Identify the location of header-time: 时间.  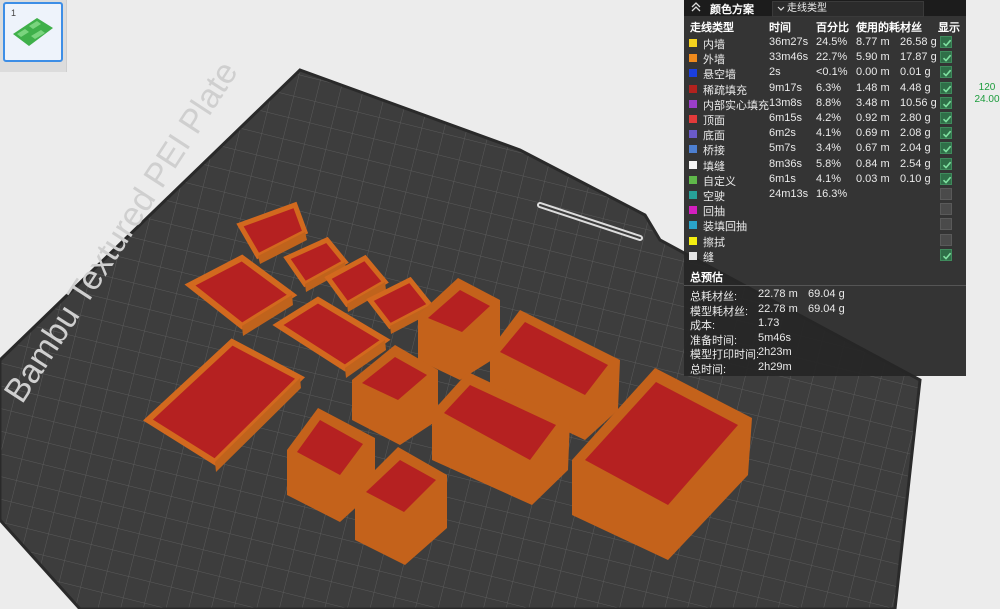
(780, 28).